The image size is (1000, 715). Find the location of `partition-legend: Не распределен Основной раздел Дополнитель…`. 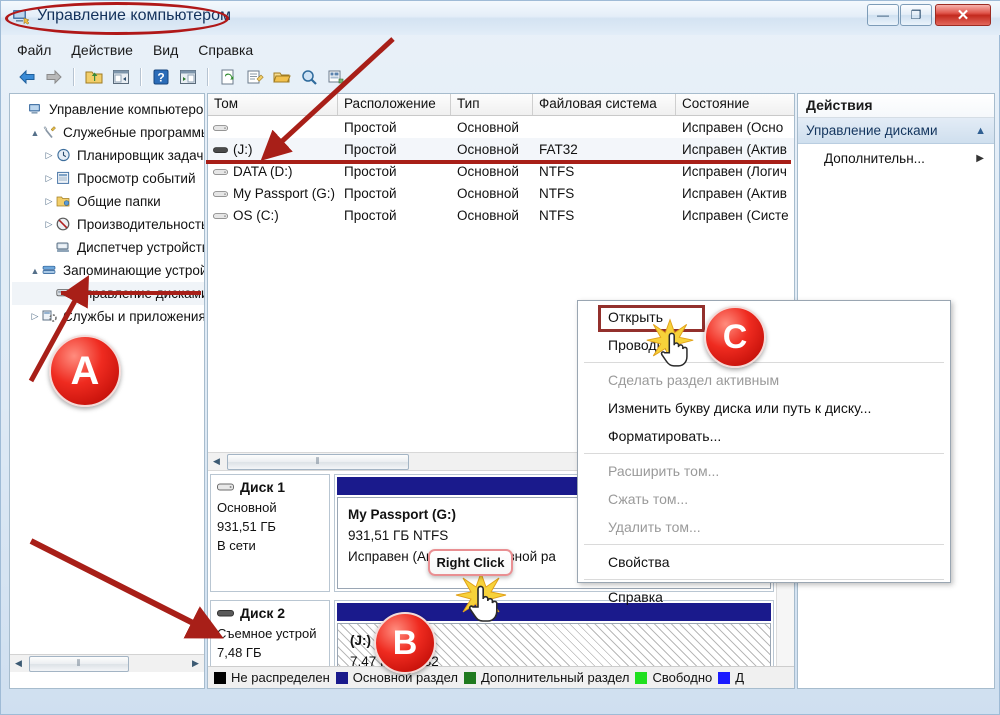

partition-legend: Не распределен Основной раздел Дополнитель… is located at coordinates (501, 677).